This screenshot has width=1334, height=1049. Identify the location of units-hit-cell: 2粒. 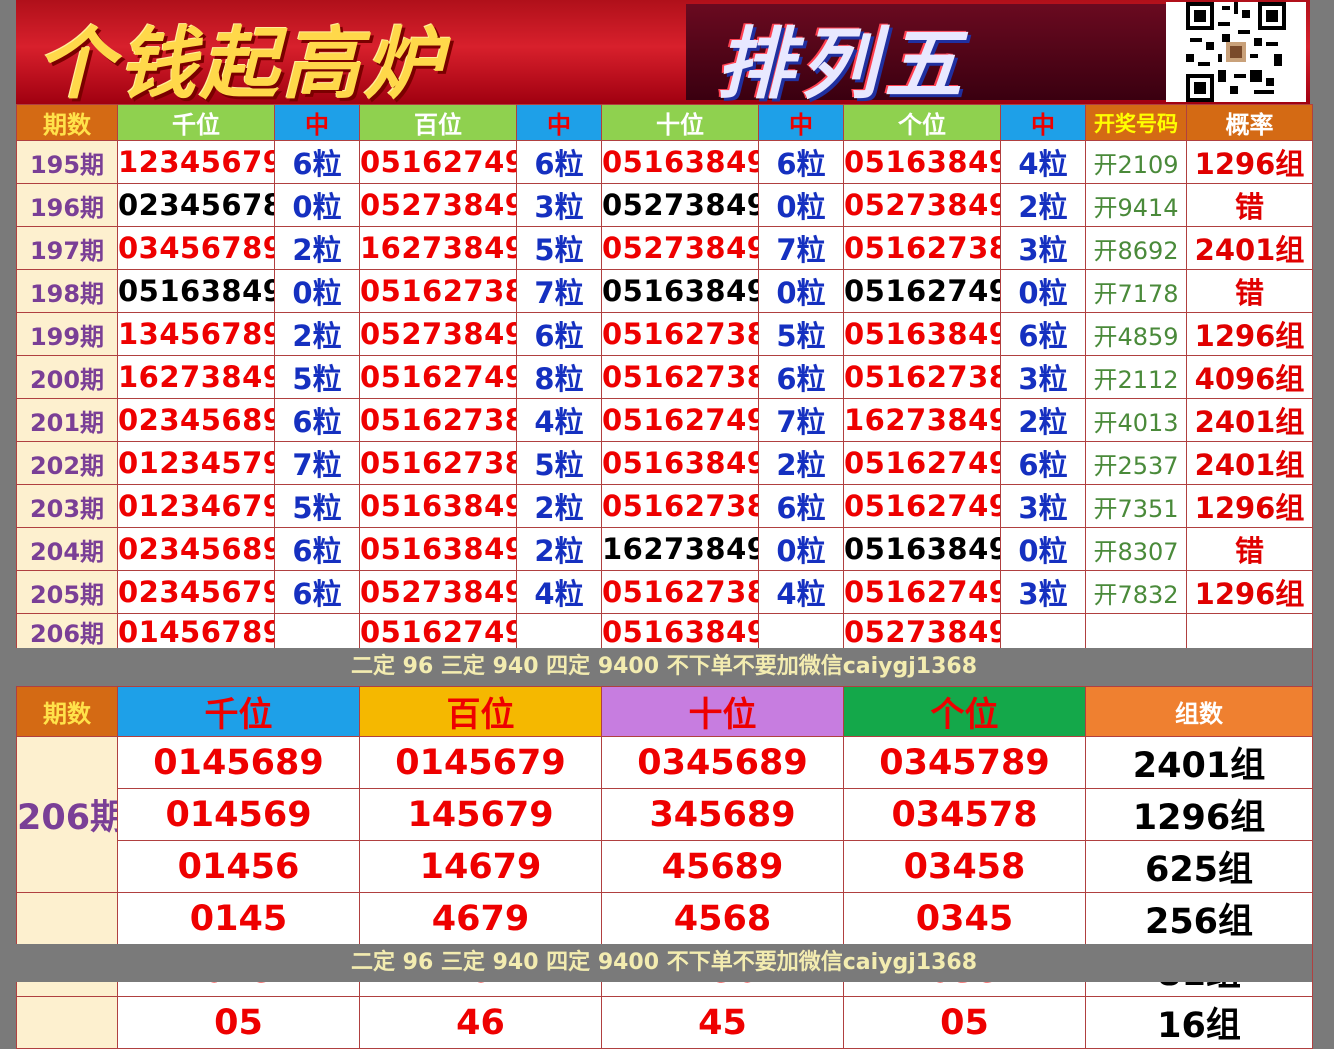
(1043, 420).